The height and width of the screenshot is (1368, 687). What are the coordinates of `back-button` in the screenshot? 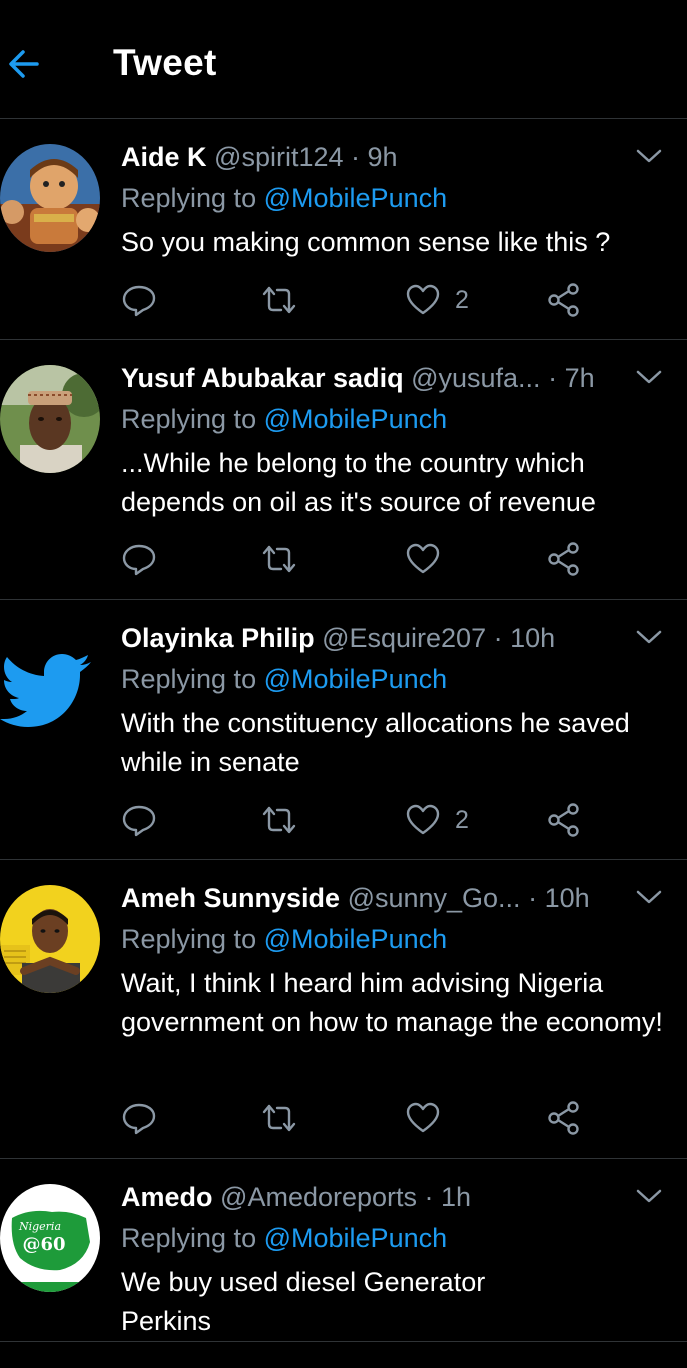 It's located at (24, 64).